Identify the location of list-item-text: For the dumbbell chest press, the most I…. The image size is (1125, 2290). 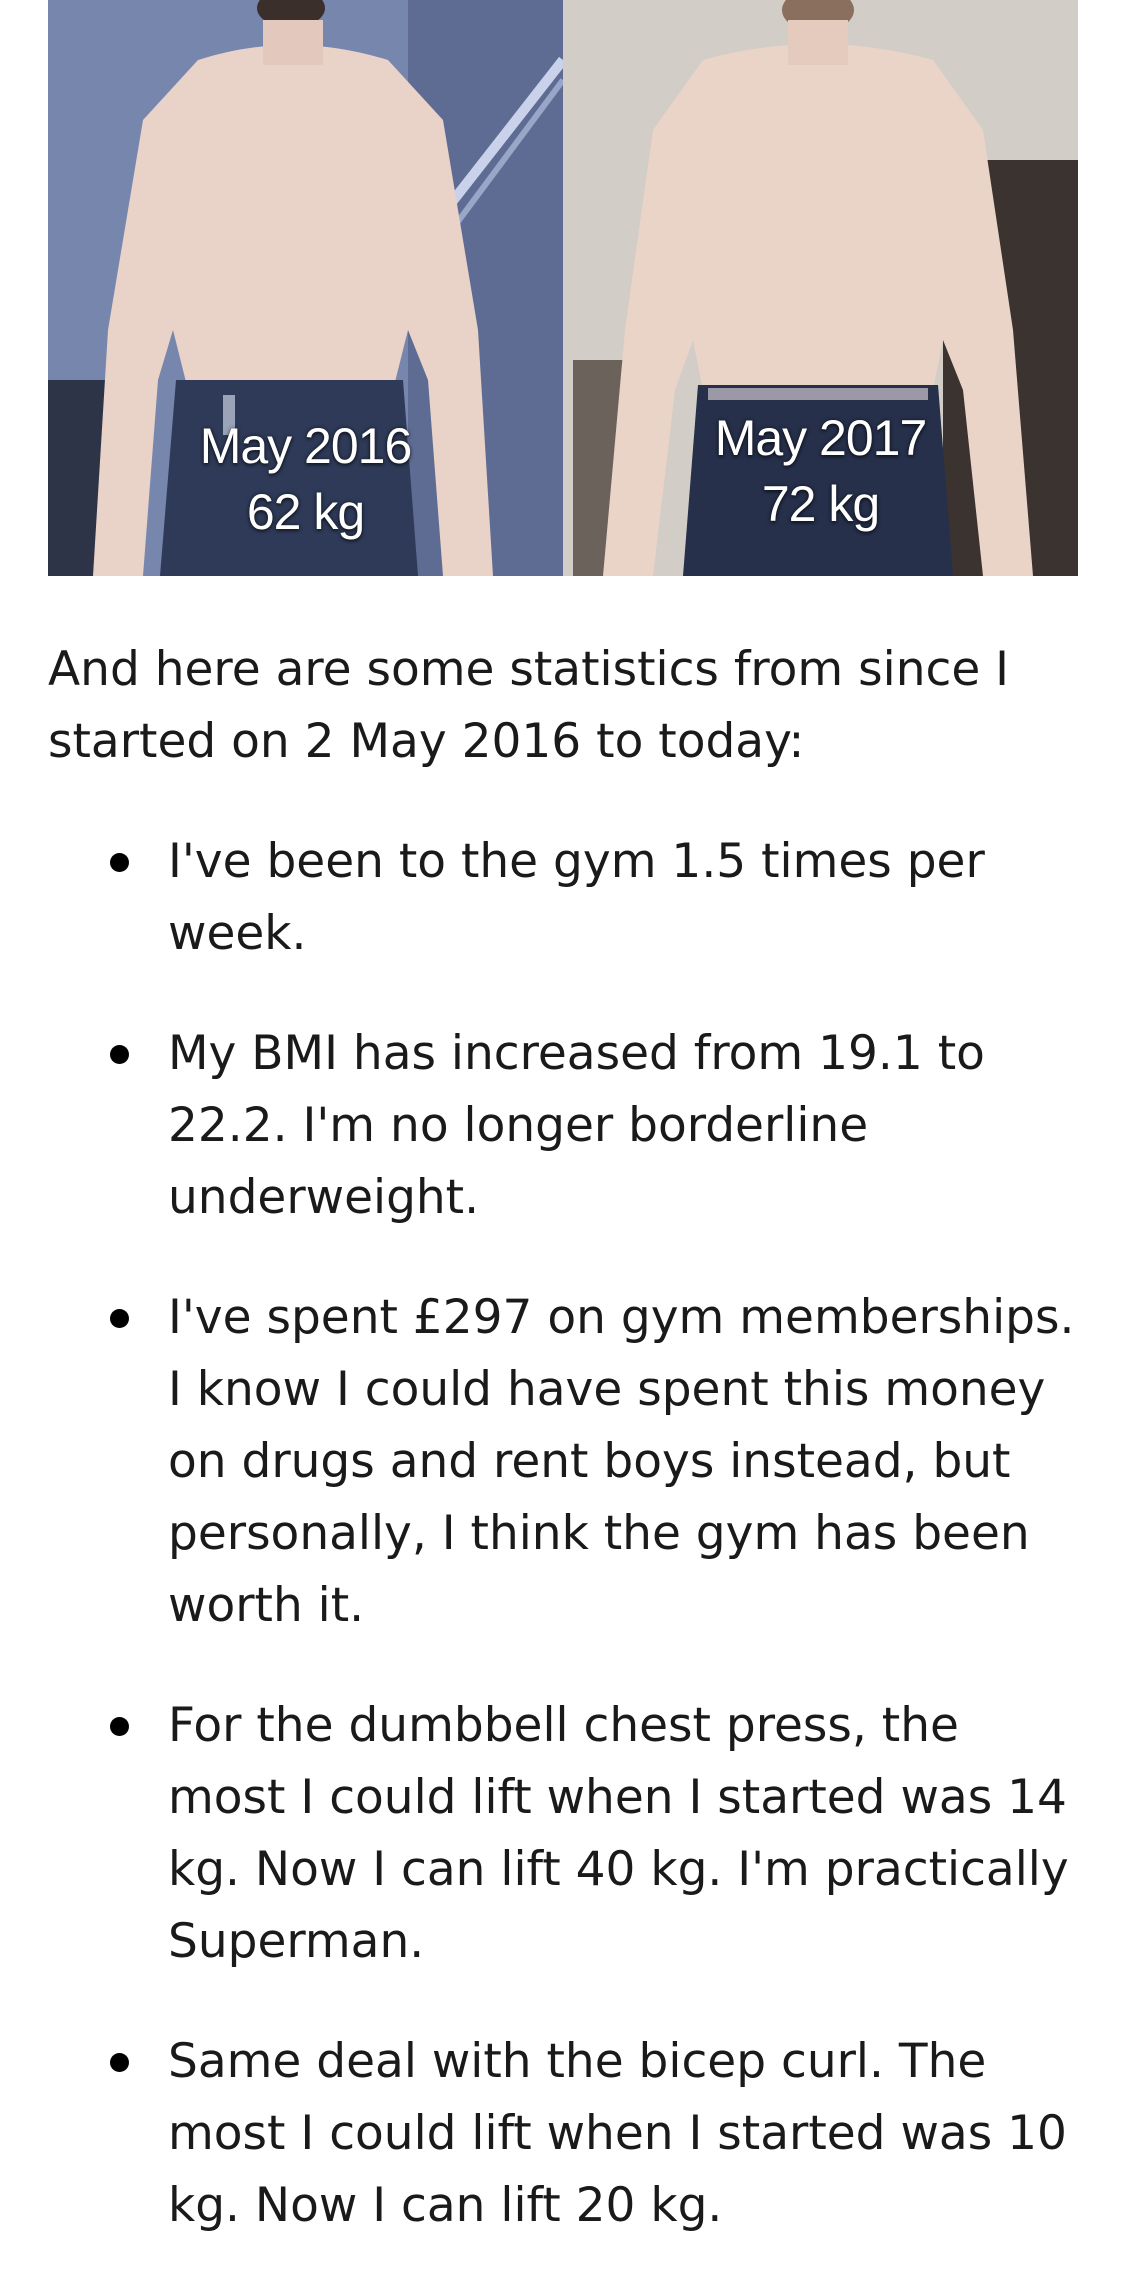
(618, 1833).